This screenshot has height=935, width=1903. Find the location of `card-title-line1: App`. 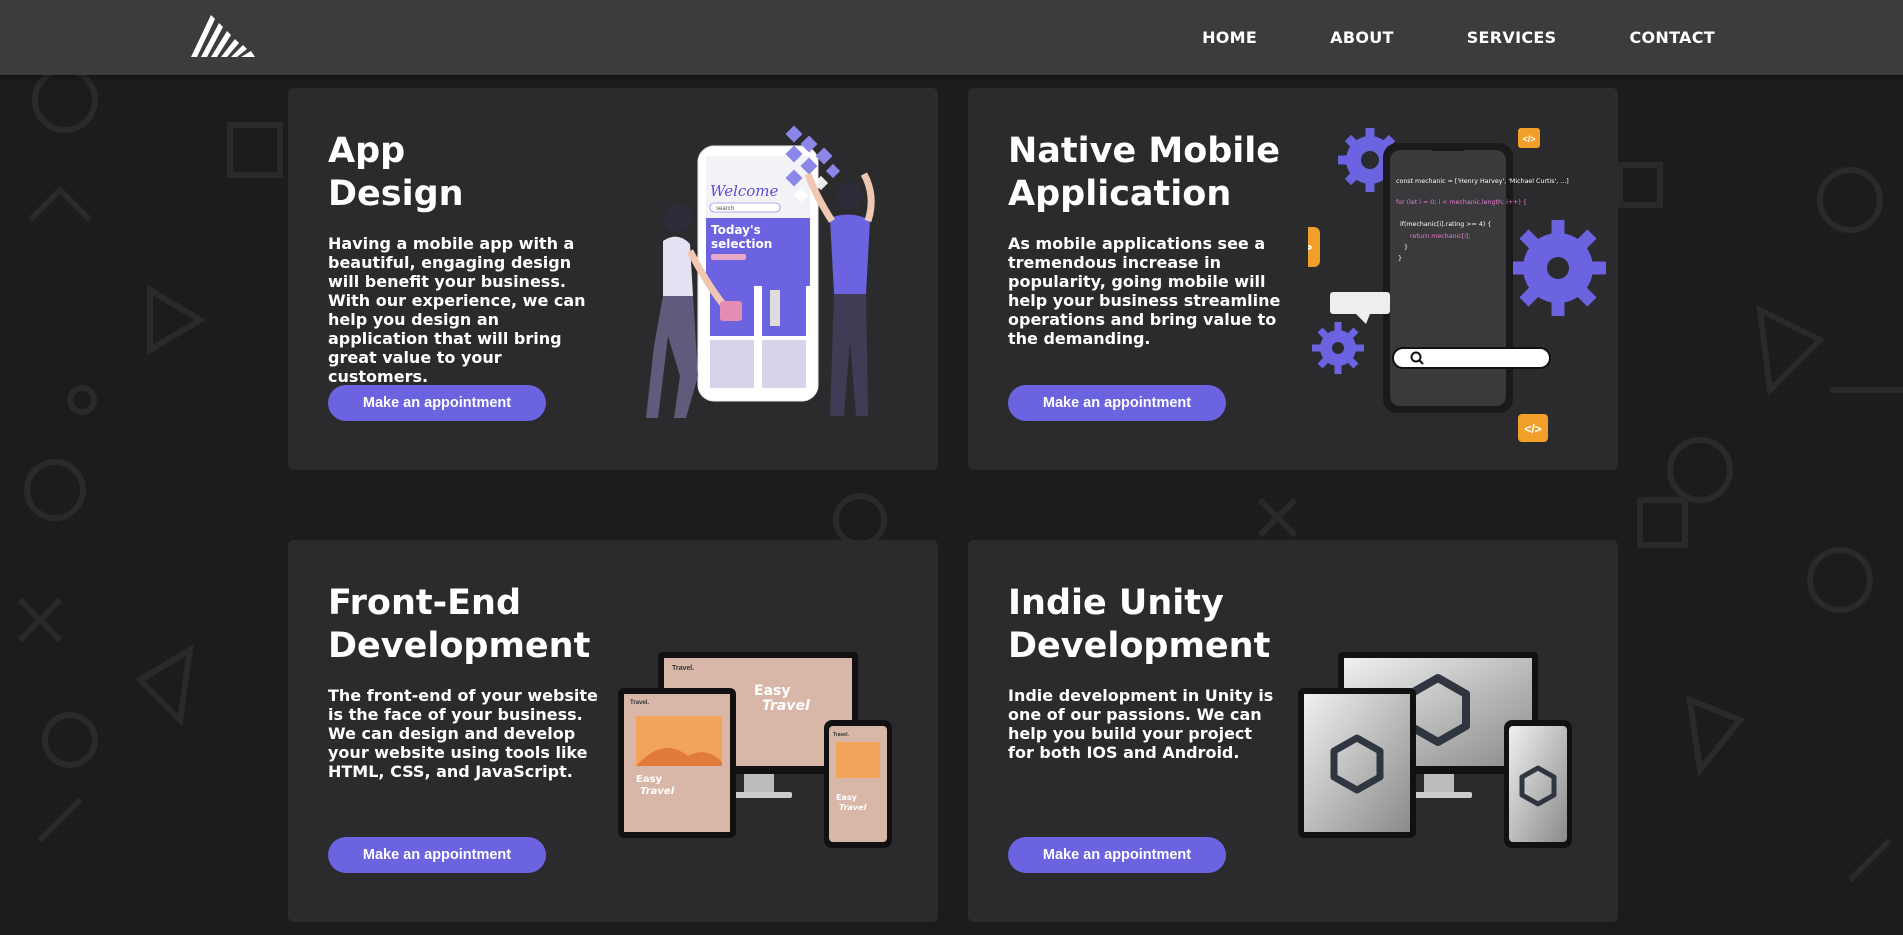

card-title-line1: App is located at coordinates (367, 151).